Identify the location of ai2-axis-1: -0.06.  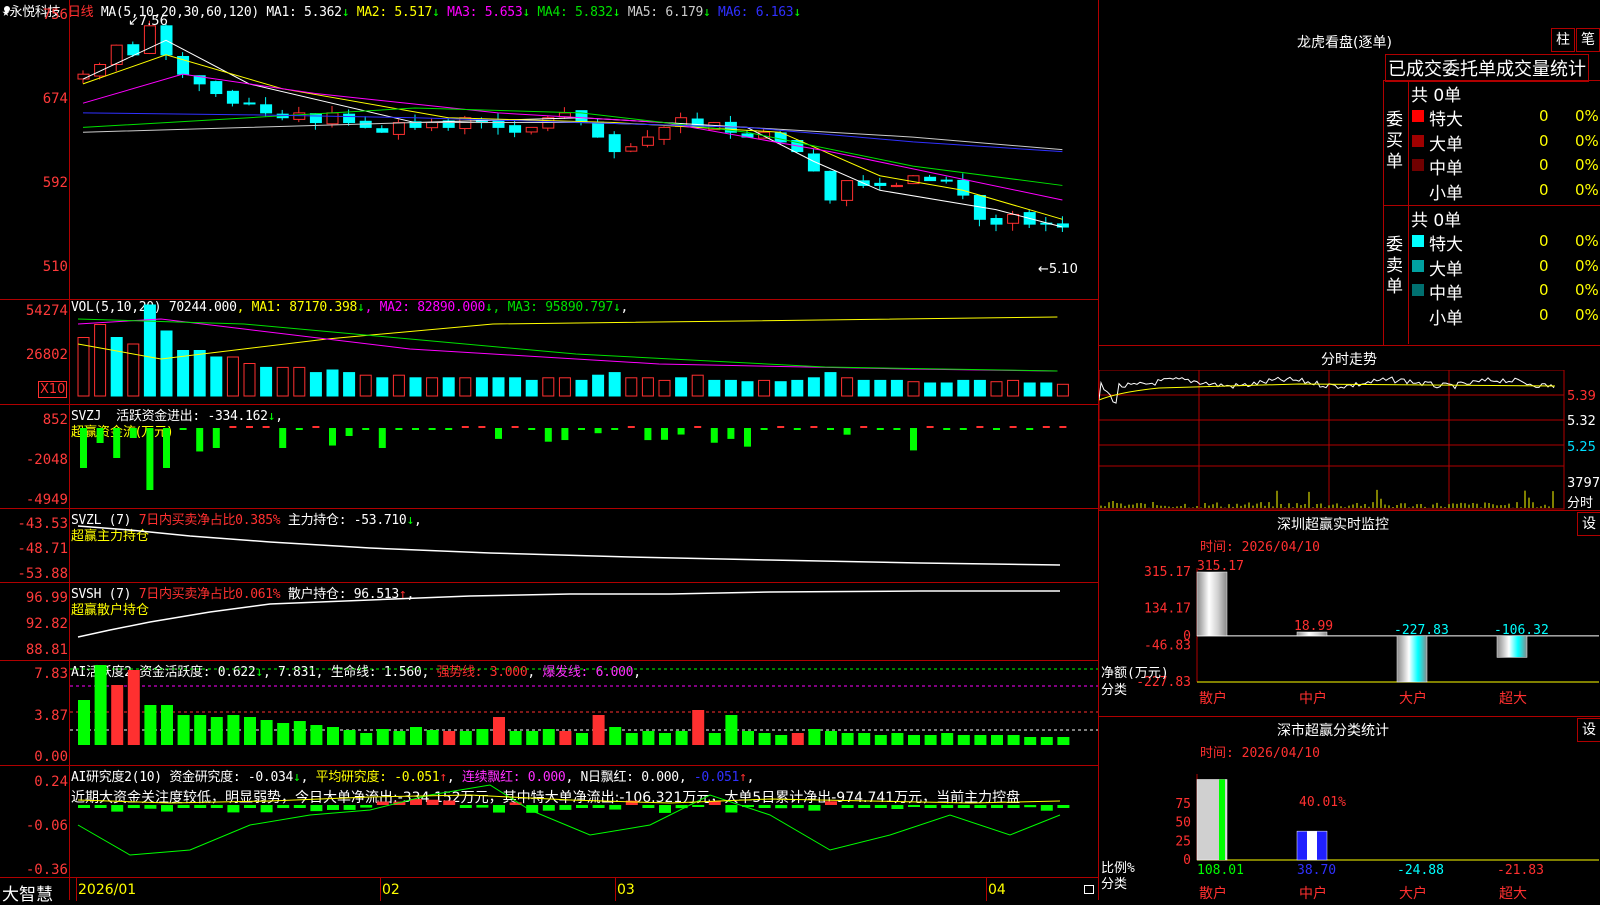
(46, 826).